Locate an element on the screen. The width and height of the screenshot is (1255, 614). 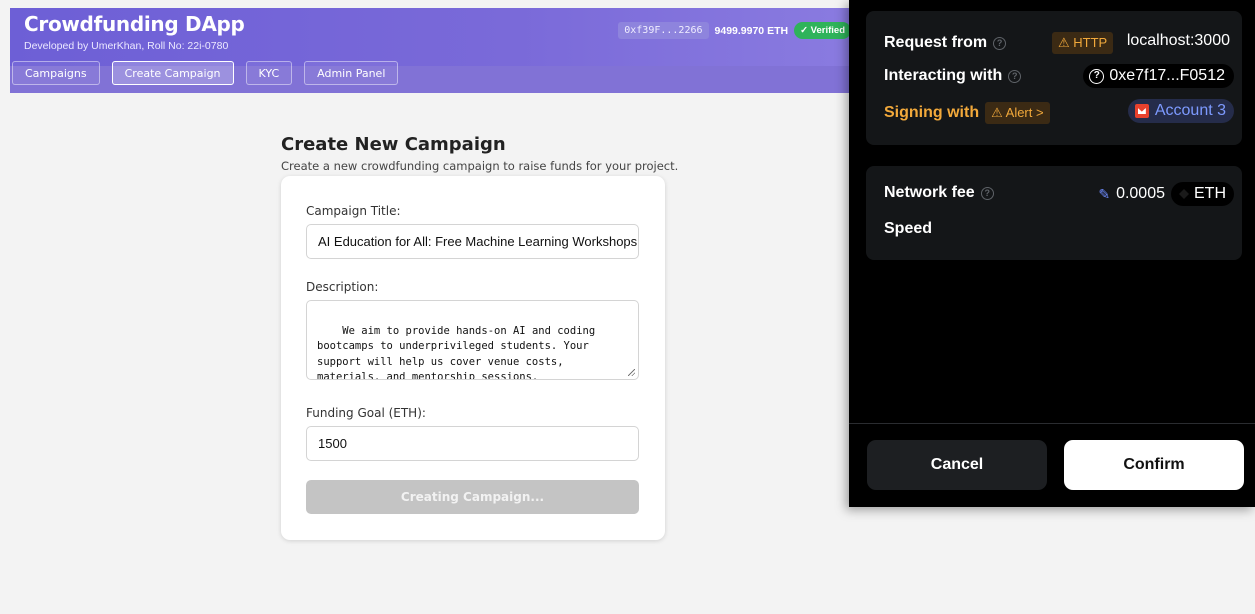
funding-goal-input: 1500 is located at coordinates (472, 443).